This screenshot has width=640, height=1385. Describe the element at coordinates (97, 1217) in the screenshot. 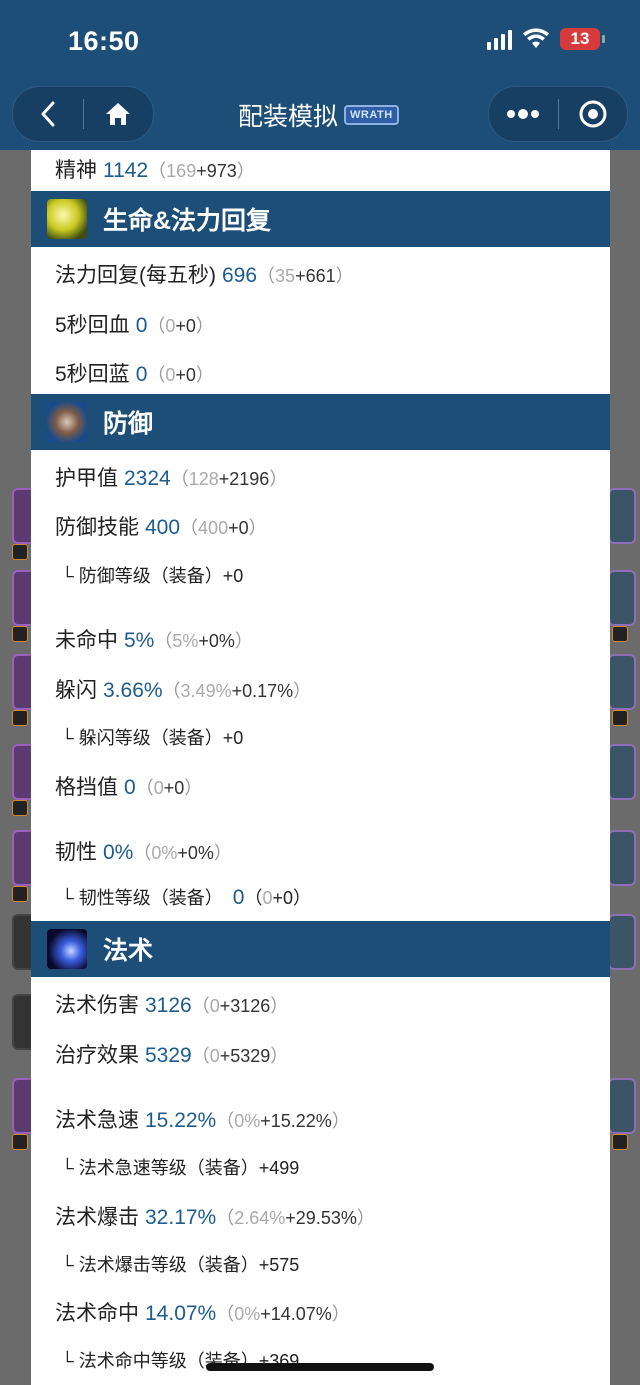

I see `stat-label: 法术爆击` at that location.